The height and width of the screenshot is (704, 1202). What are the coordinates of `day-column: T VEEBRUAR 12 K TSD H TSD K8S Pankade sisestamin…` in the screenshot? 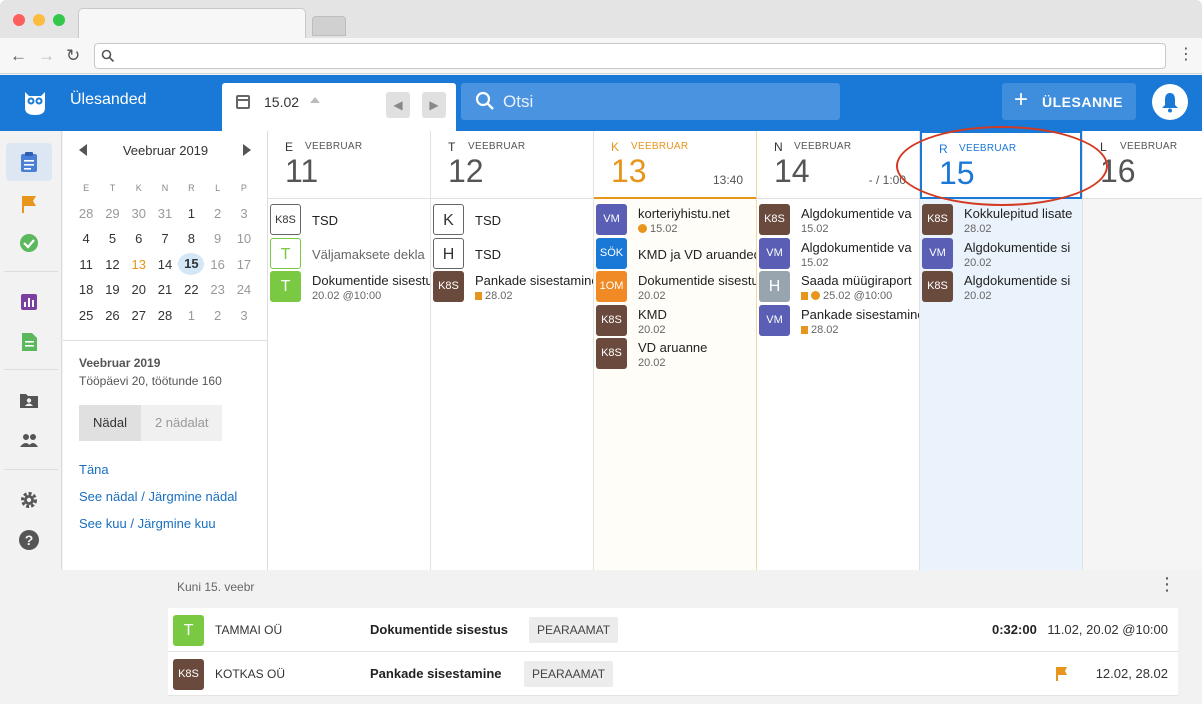 It's located at (512, 350).